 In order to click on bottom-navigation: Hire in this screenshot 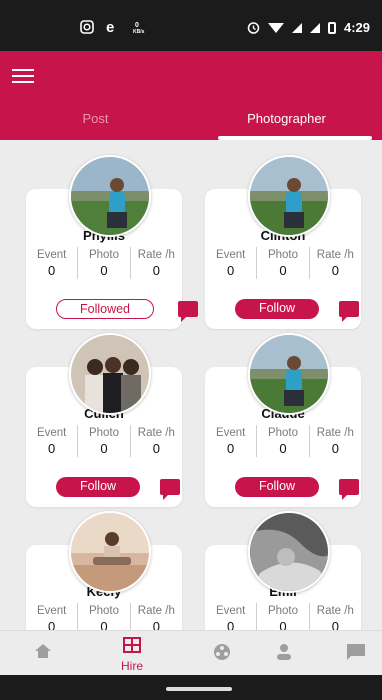, I will do `click(191, 652)`.